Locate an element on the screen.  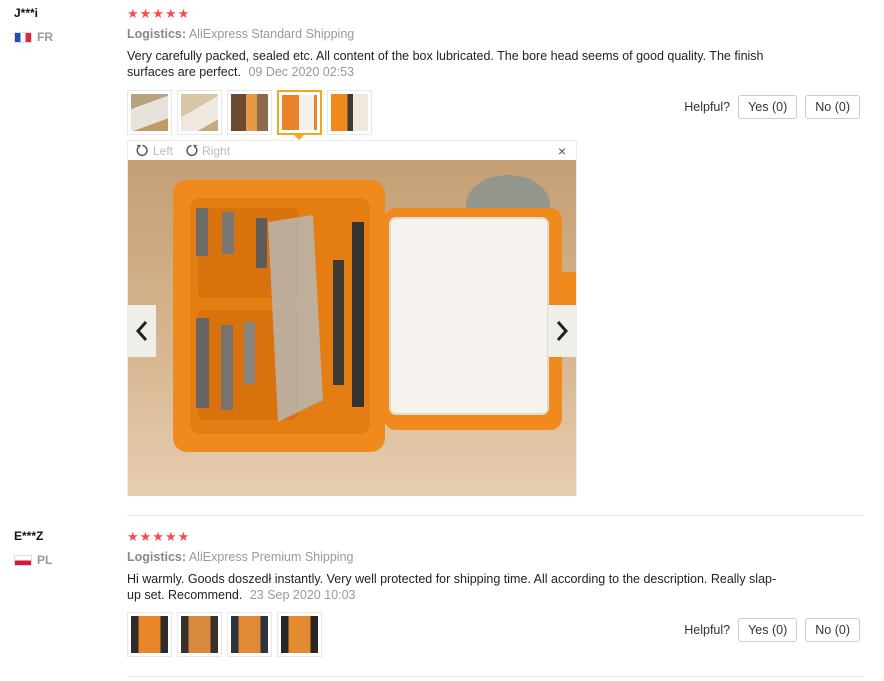
country-code: FR is located at coordinates (45, 37).